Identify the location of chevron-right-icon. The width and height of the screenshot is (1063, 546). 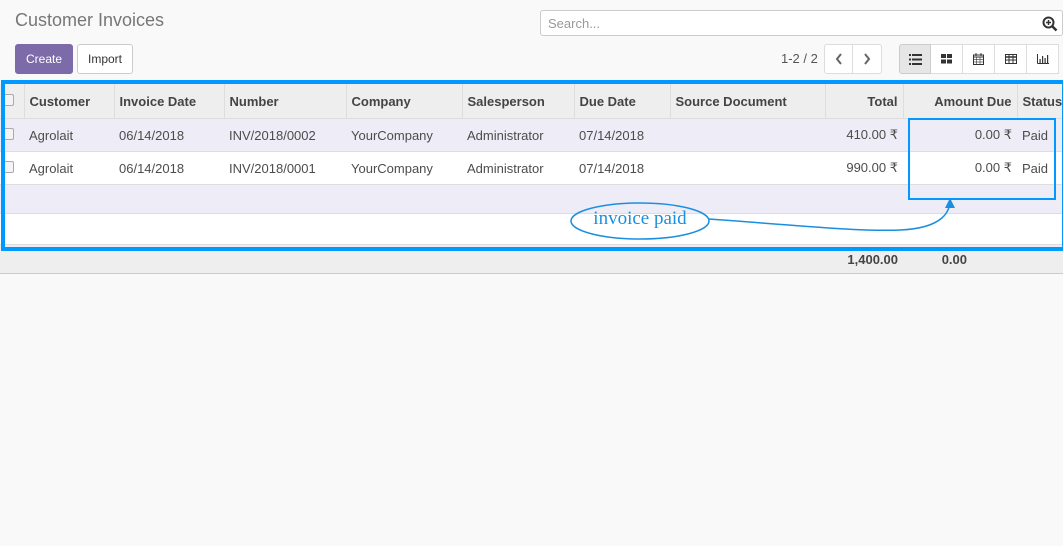
(867, 59).